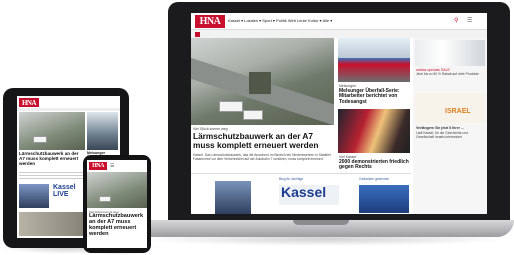 This screenshot has height=255, width=514. I want to click on phone-menu-icon: ☰, so click(112, 166).